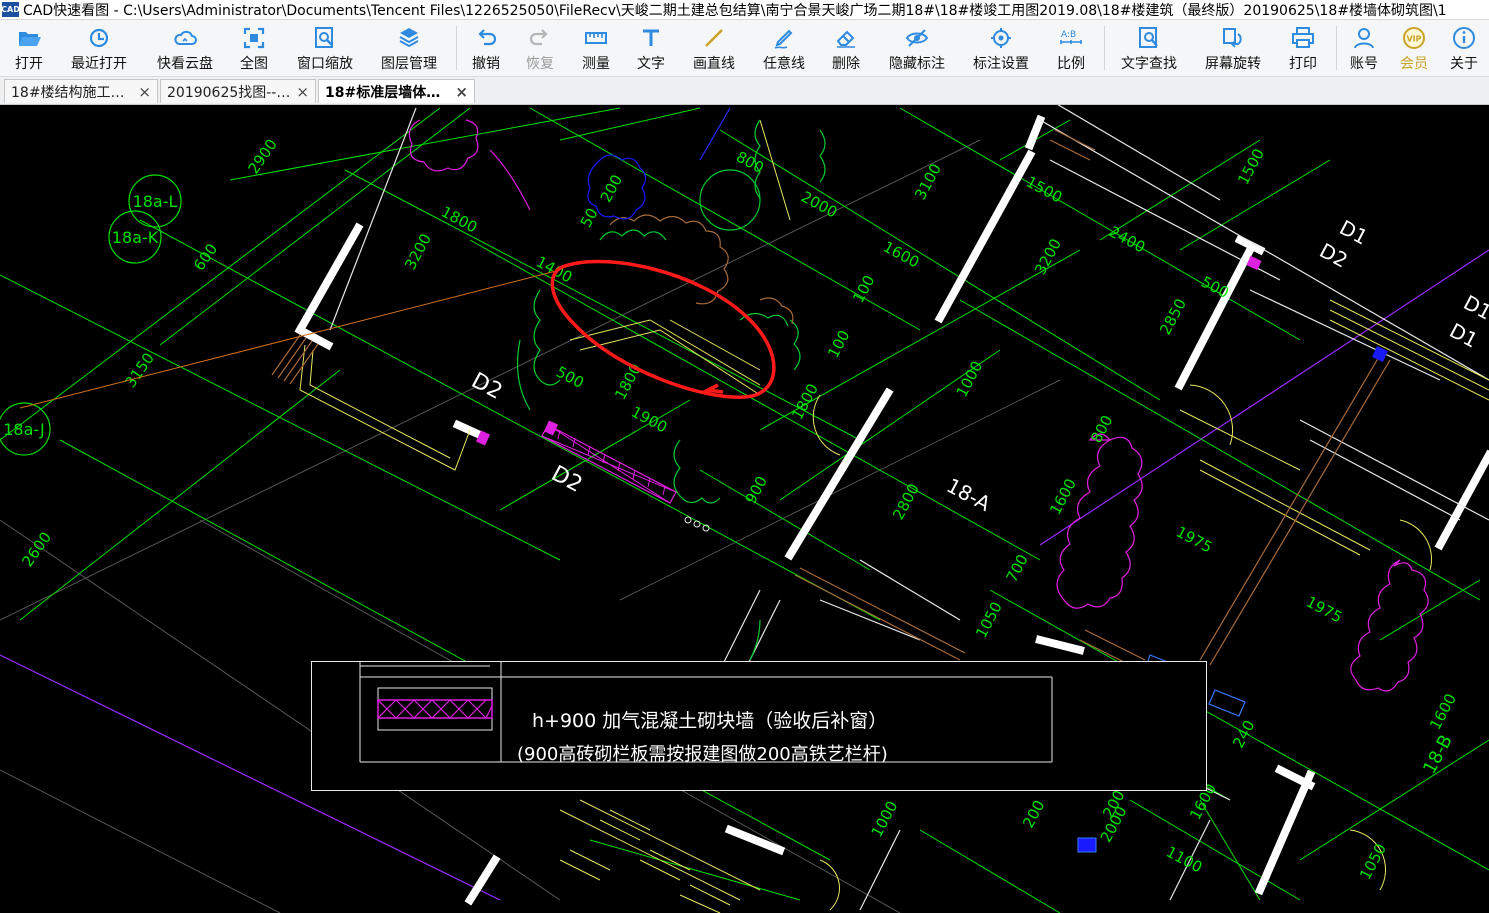 This screenshot has width=1489, height=913. Describe the element at coordinates (185, 48) in the screenshot. I see `cloud-drive-button: 快看云盘` at that location.